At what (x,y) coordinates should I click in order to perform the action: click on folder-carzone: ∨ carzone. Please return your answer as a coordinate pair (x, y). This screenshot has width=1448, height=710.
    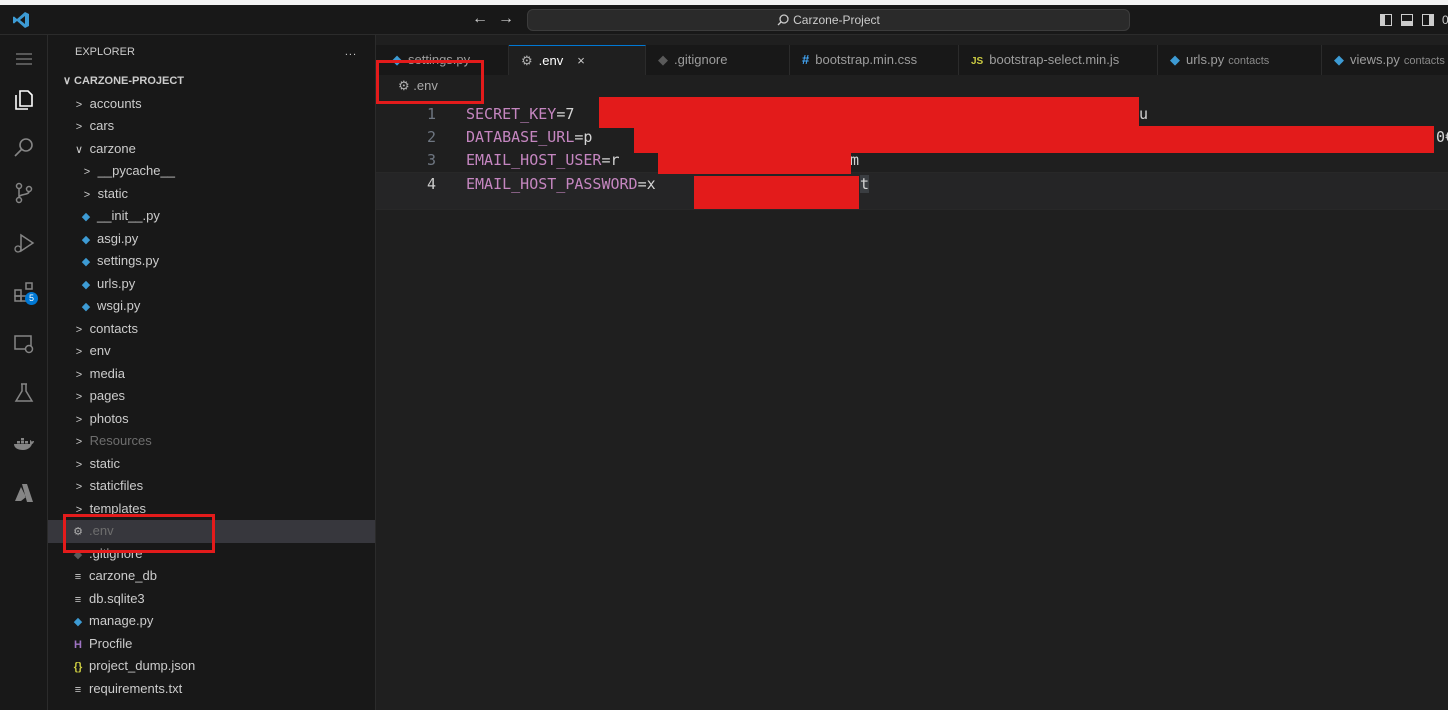
    Looking at the image, I should click on (211, 149).